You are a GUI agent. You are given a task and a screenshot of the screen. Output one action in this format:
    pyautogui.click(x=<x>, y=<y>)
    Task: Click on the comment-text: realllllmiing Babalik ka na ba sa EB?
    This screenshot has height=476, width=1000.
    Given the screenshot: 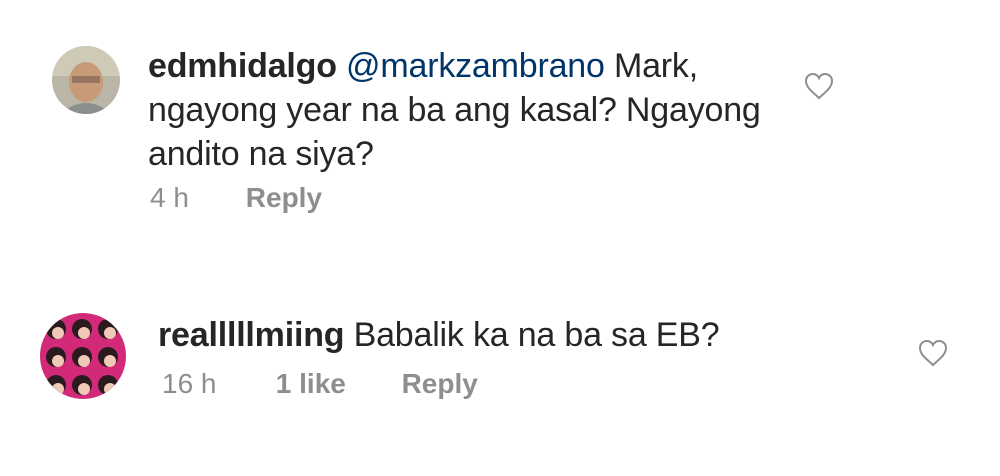 What is the action you would take?
    pyautogui.click(x=508, y=335)
    